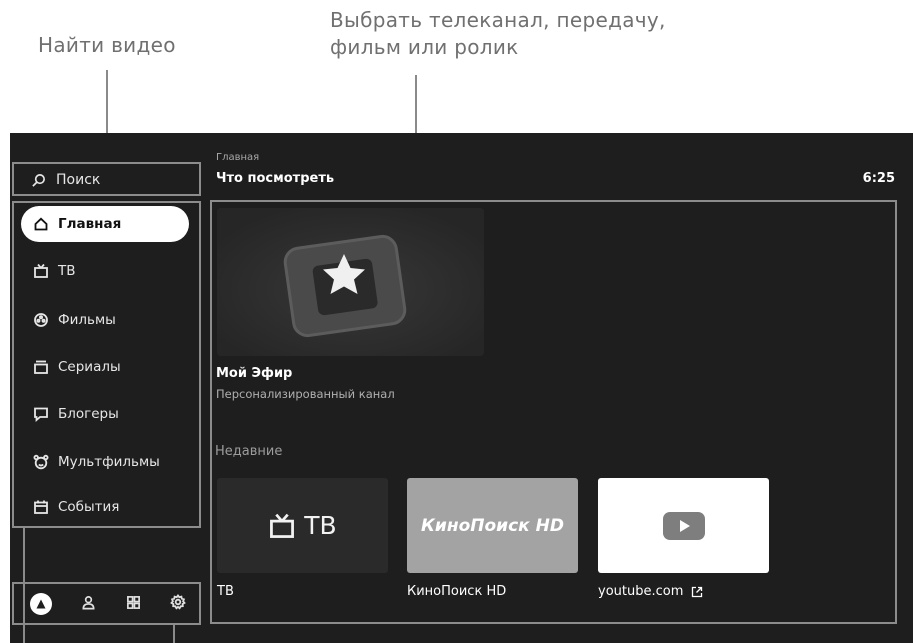 This screenshot has width=913, height=643. I want to click on kinopoisk-tile: КиноПоиск HD, so click(492, 525).